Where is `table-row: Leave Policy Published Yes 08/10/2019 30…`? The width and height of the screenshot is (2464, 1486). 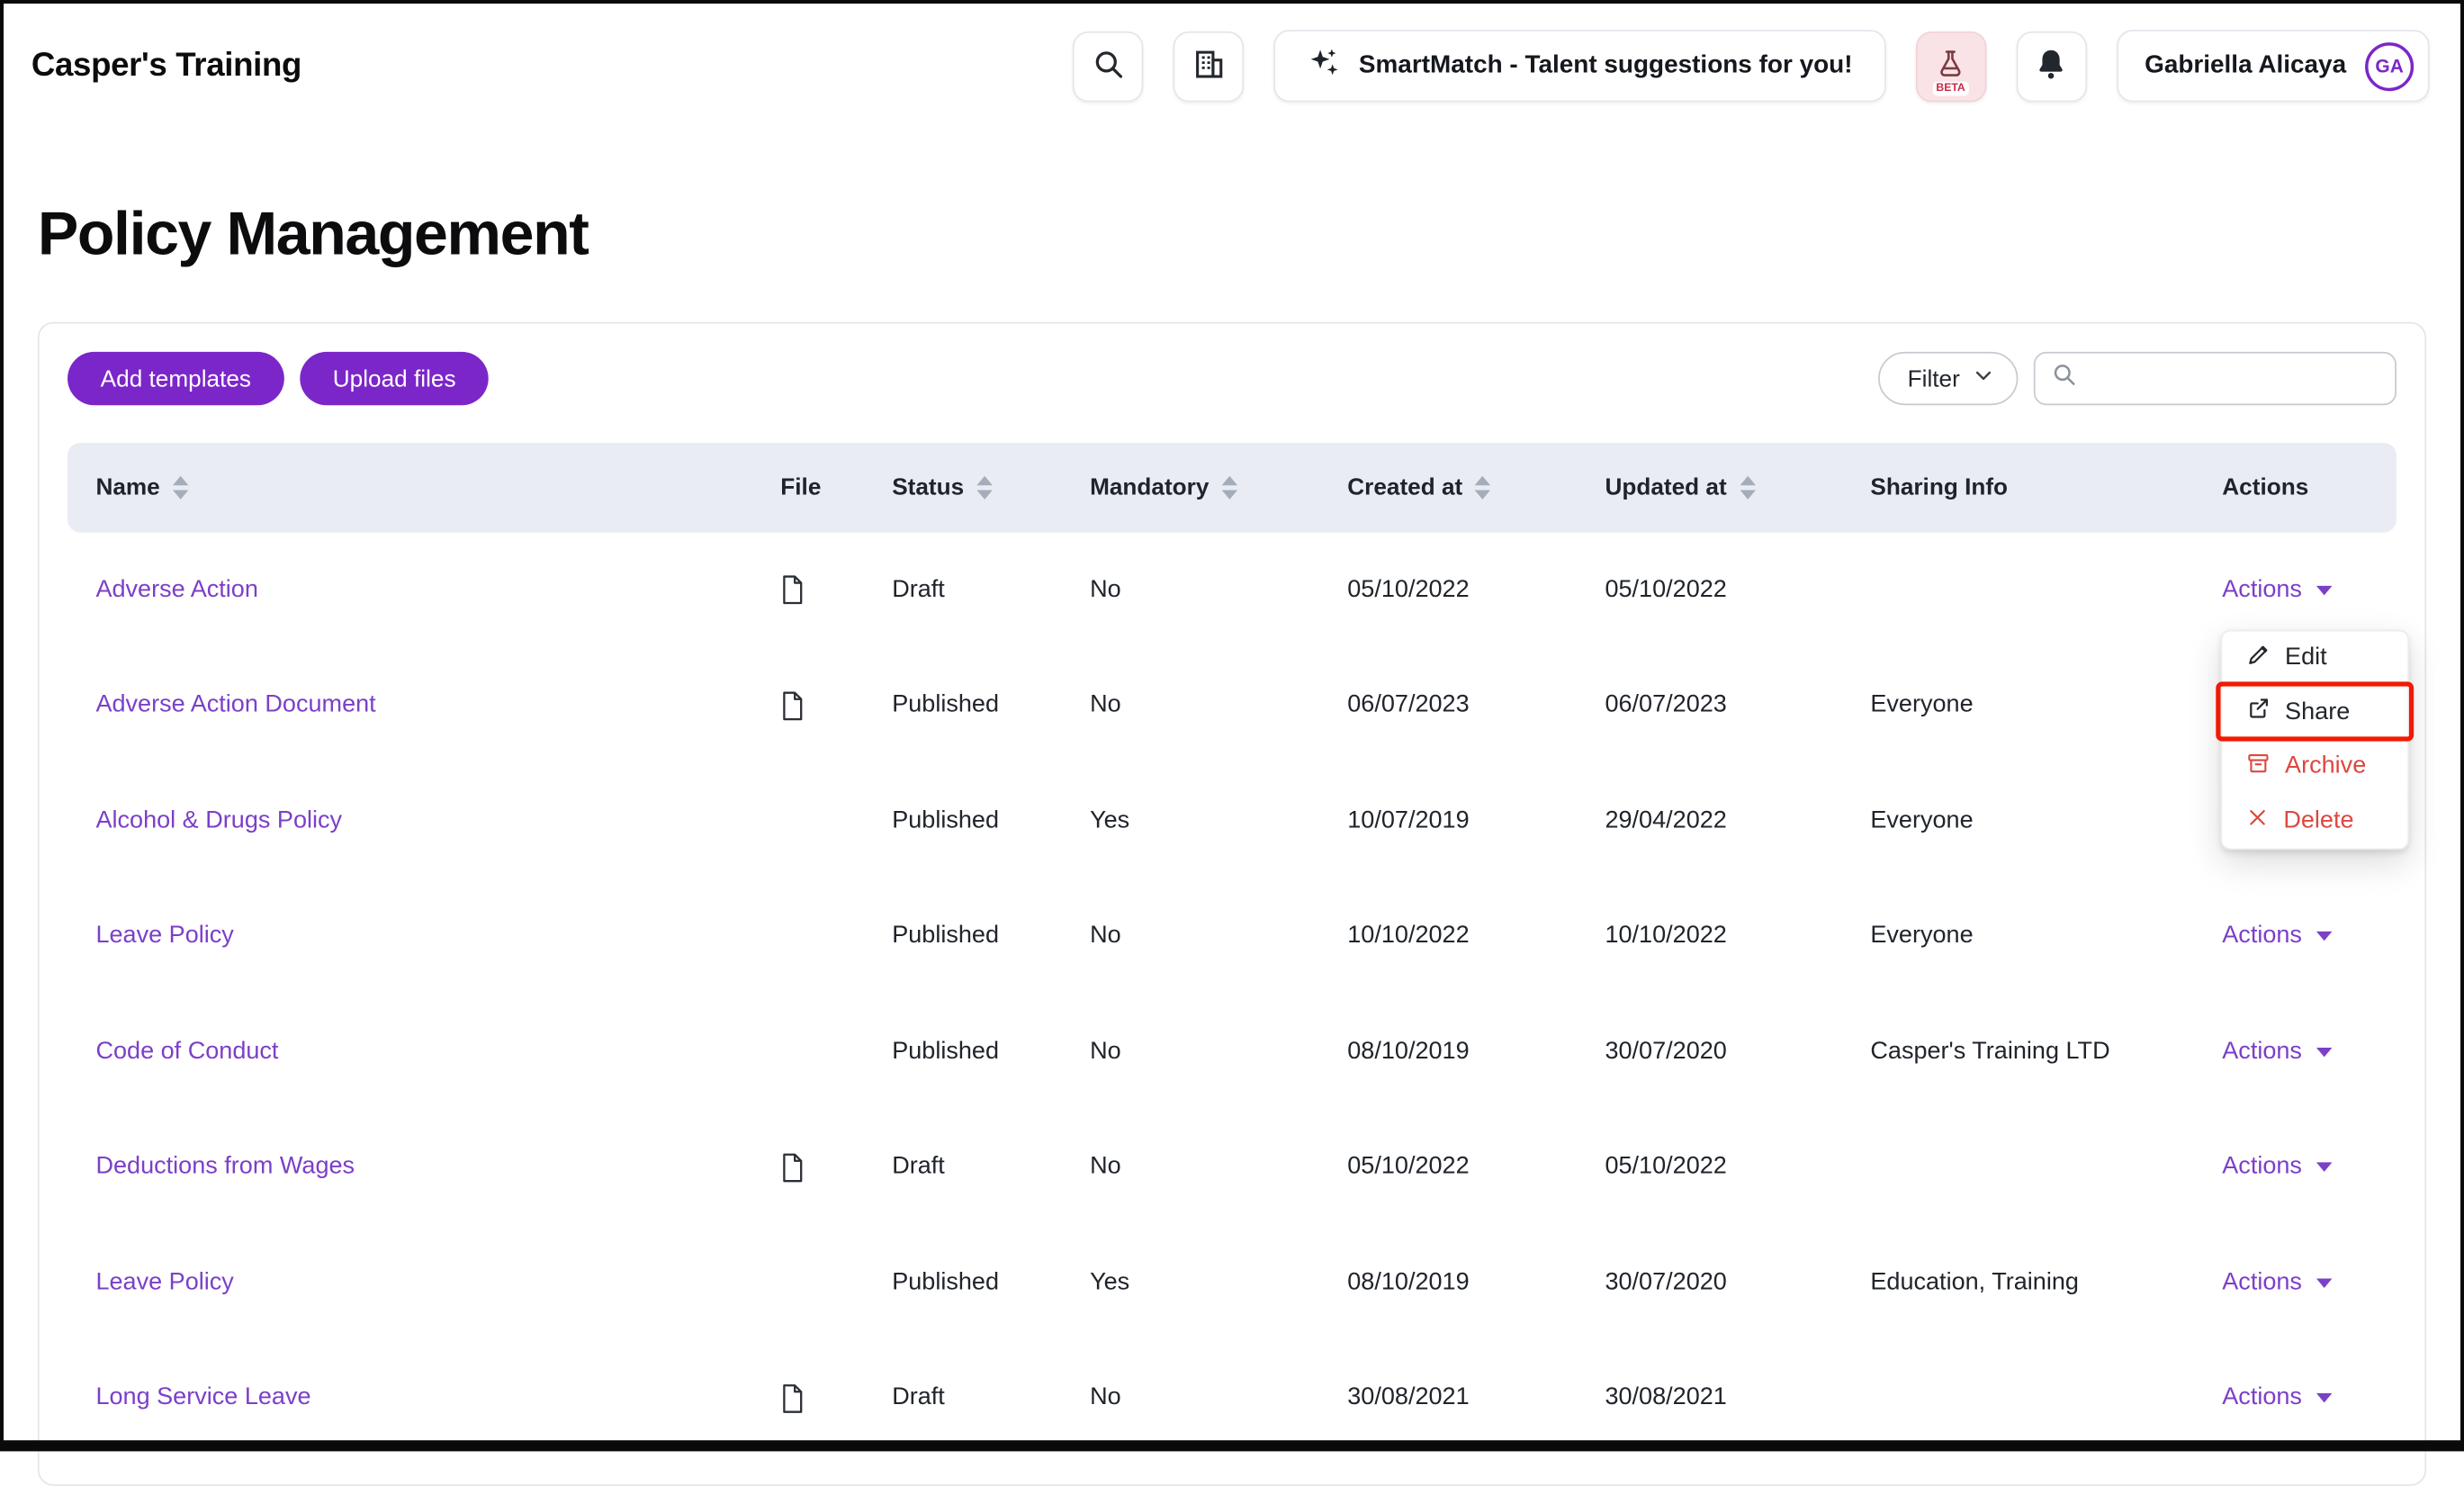
table-row: Leave Policy Published Yes 08/10/2019 30… is located at coordinates (1232, 1282).